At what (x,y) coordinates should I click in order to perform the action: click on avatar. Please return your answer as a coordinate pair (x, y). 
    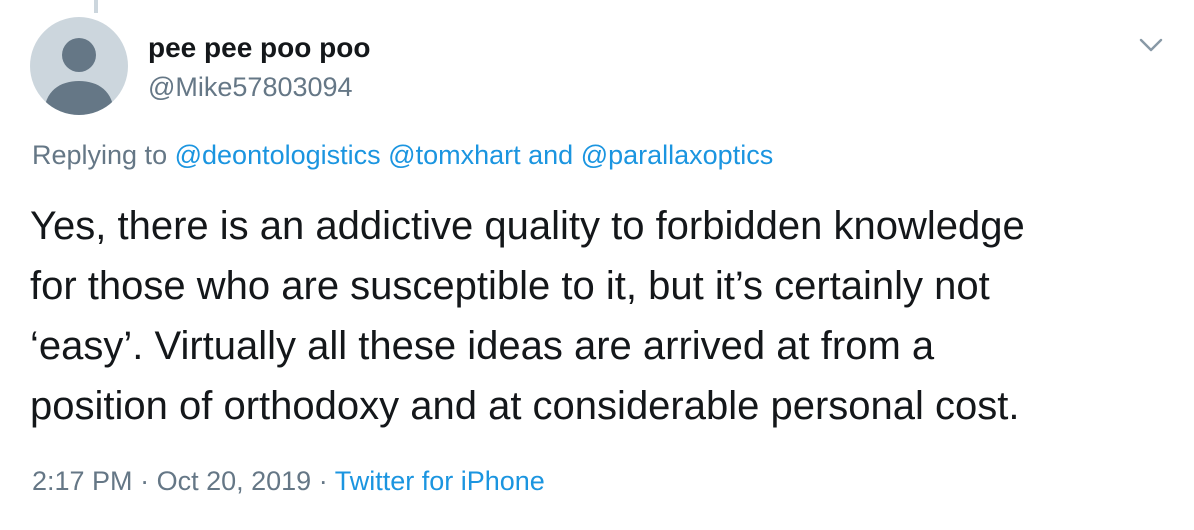
    Looking at the image, I should click on (79, 66).